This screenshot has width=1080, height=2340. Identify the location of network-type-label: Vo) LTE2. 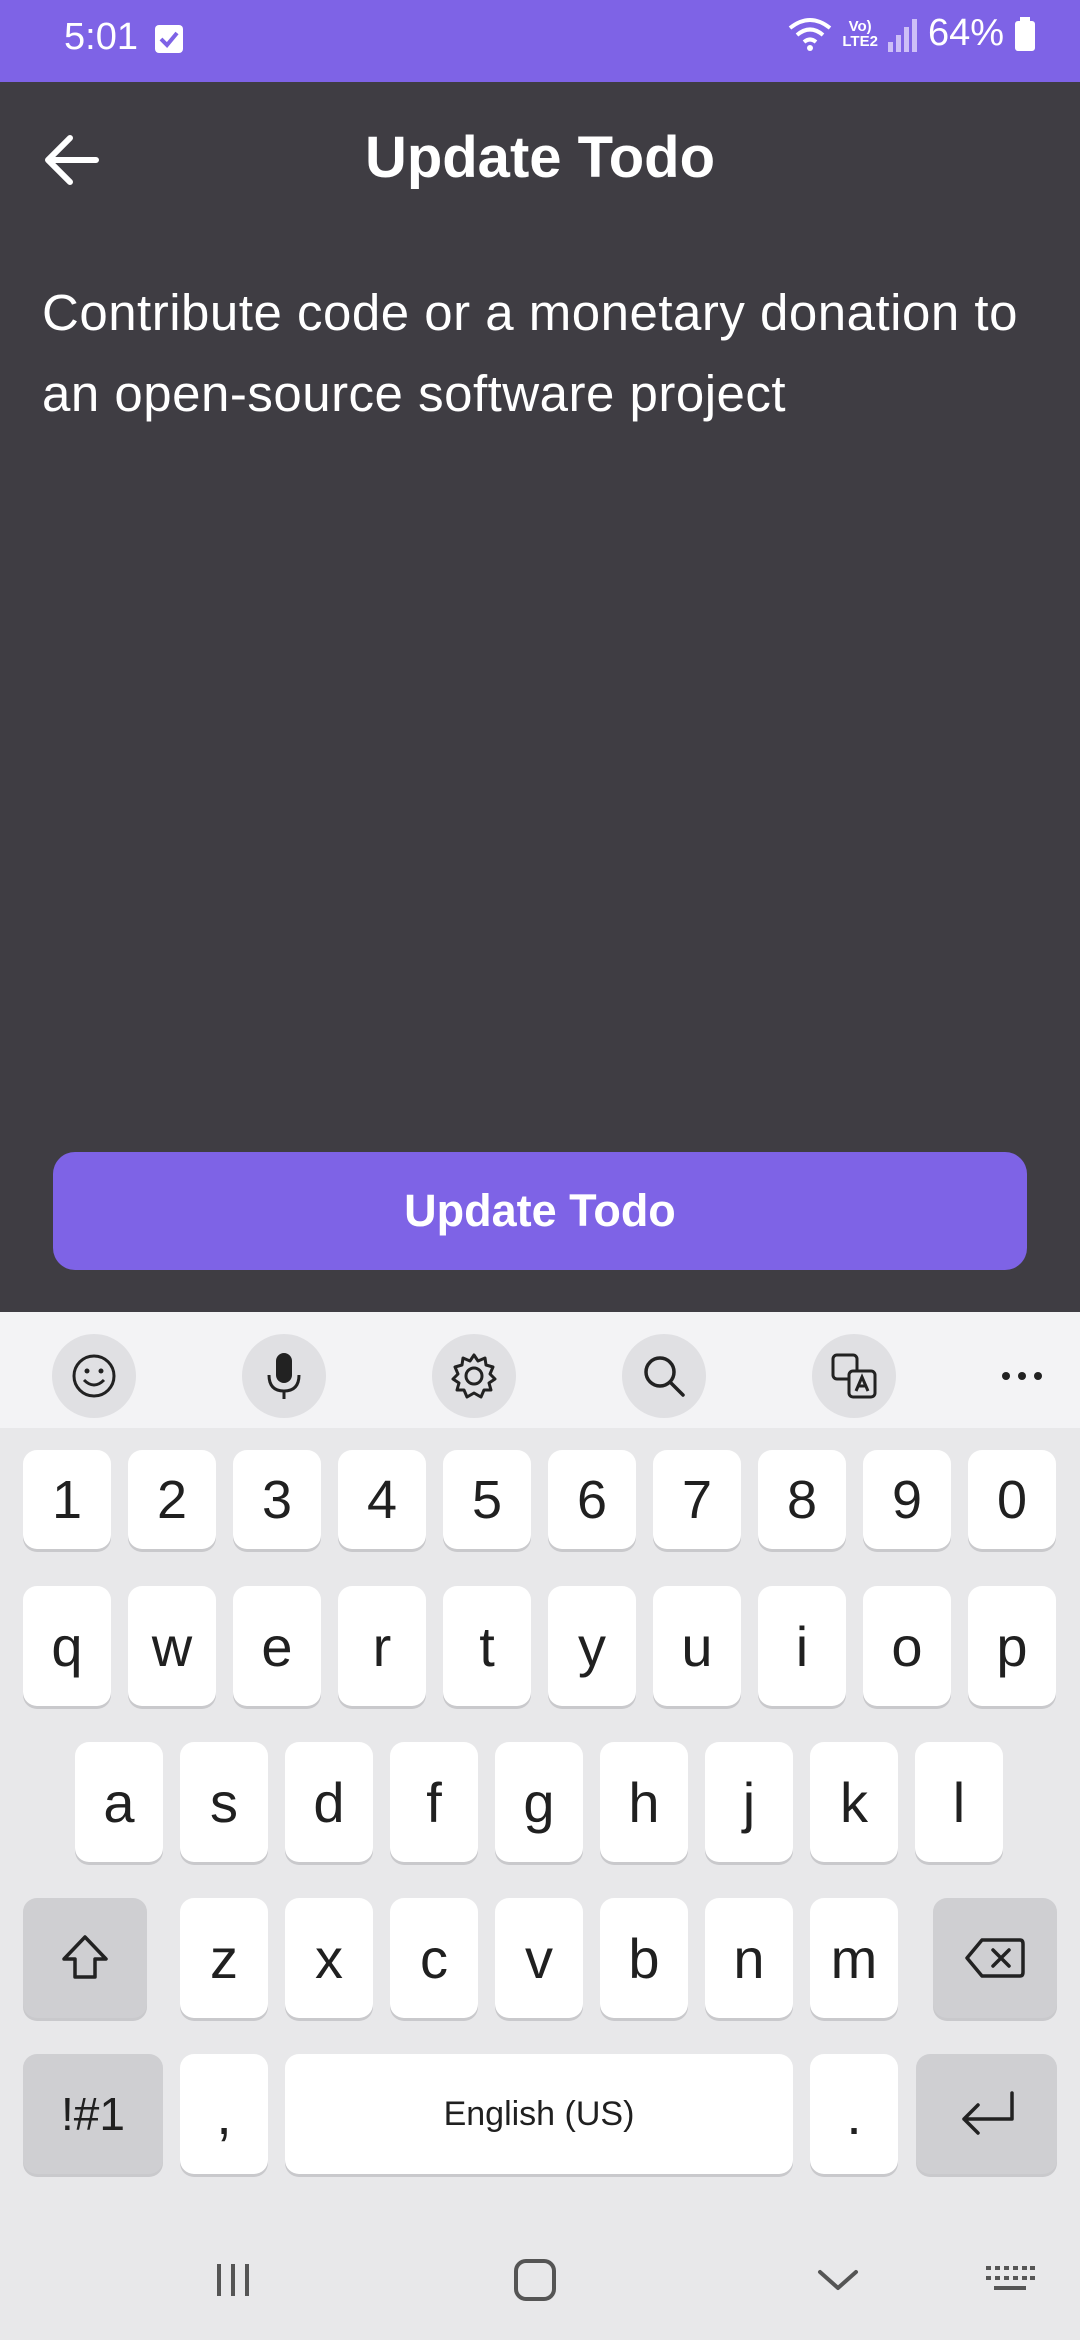
(860, 34).